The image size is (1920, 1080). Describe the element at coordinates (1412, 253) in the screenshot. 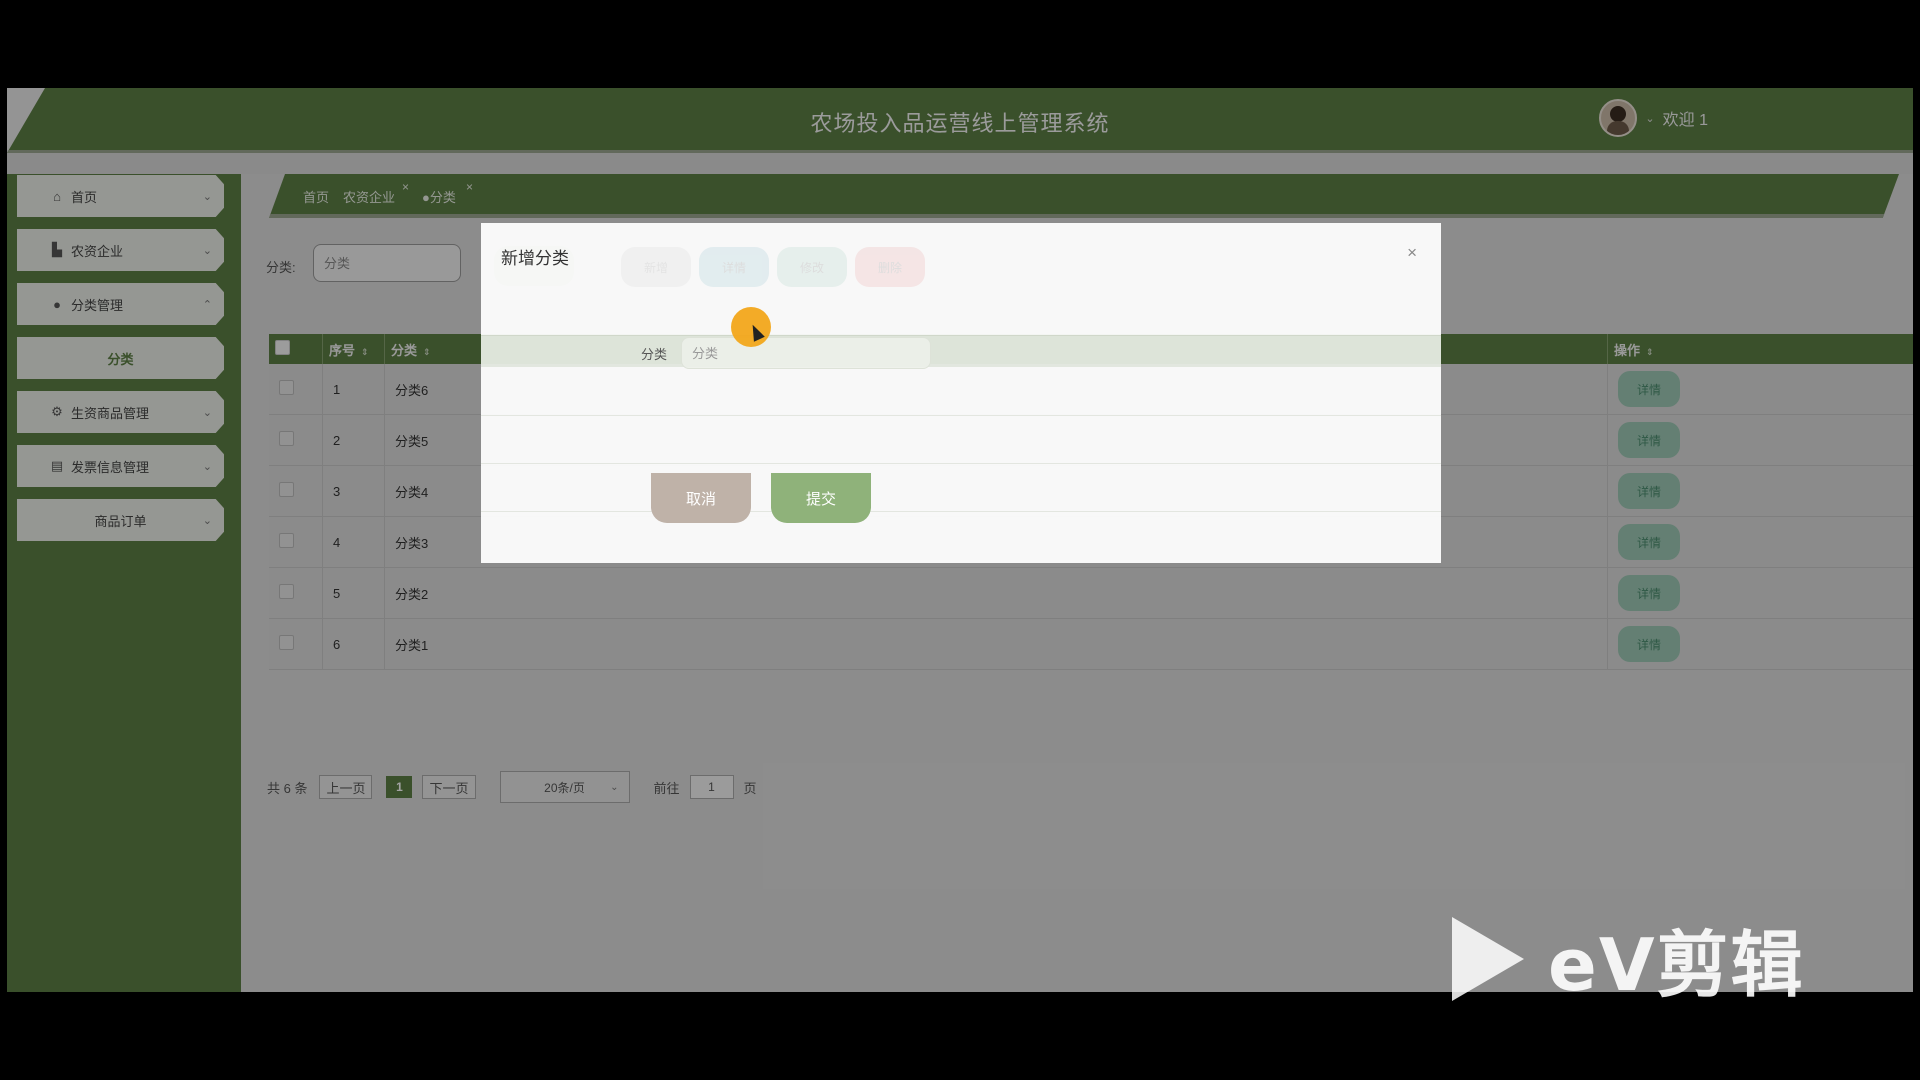

I see `close-icon: ×` at that location.